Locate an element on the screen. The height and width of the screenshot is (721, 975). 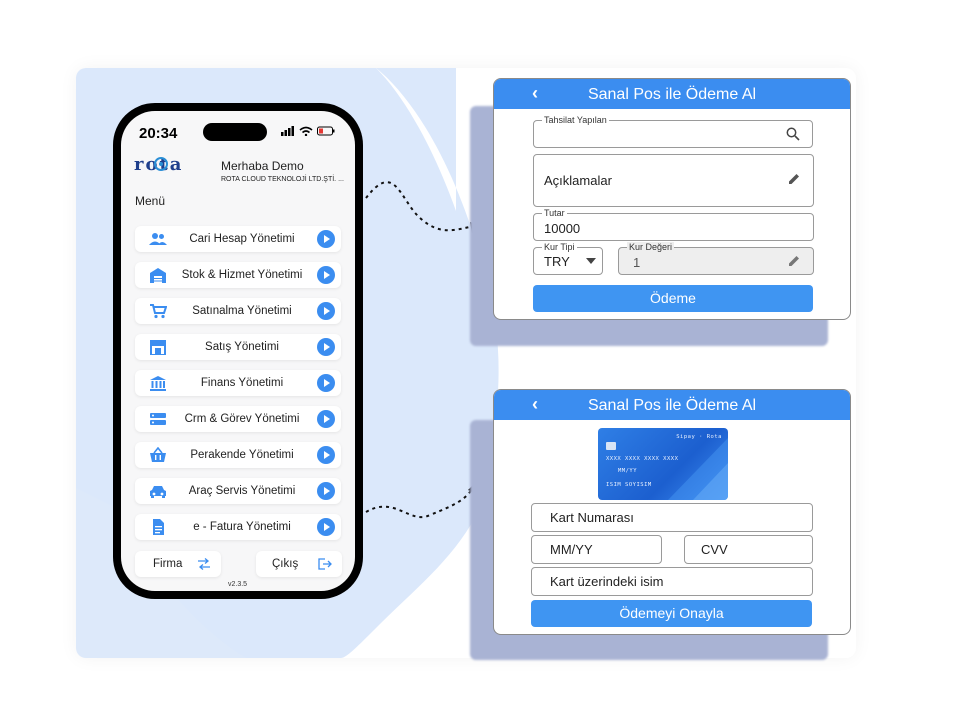
card-number-placeholder: Kart Numarası is located at coordinates (592, 517).